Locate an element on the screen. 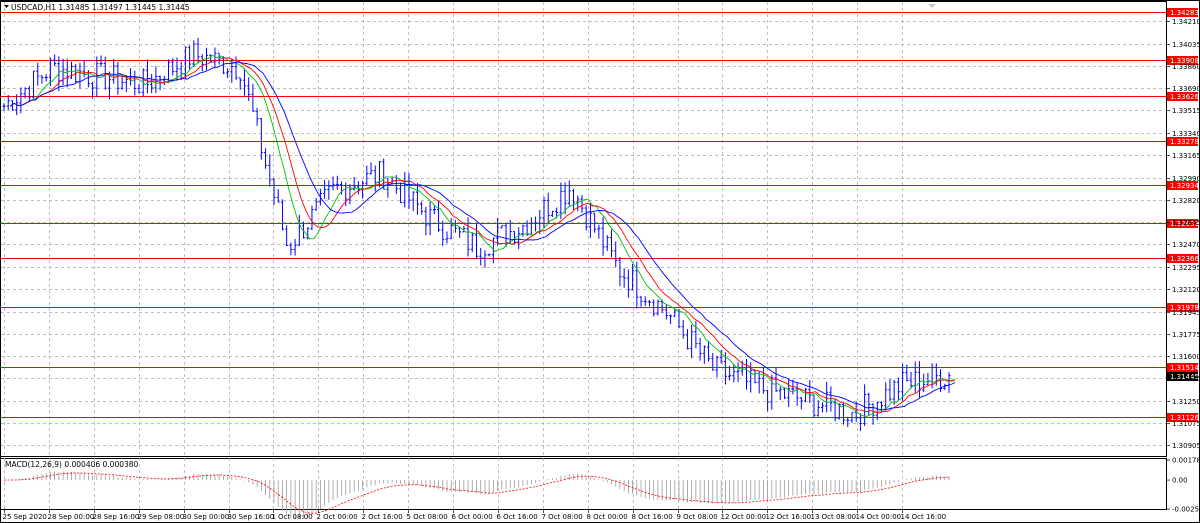 Image resolution: width=1200 pixels, height=523 pixels. time-label: 1 Oct 08:00 is located at coordinates (292, 517).